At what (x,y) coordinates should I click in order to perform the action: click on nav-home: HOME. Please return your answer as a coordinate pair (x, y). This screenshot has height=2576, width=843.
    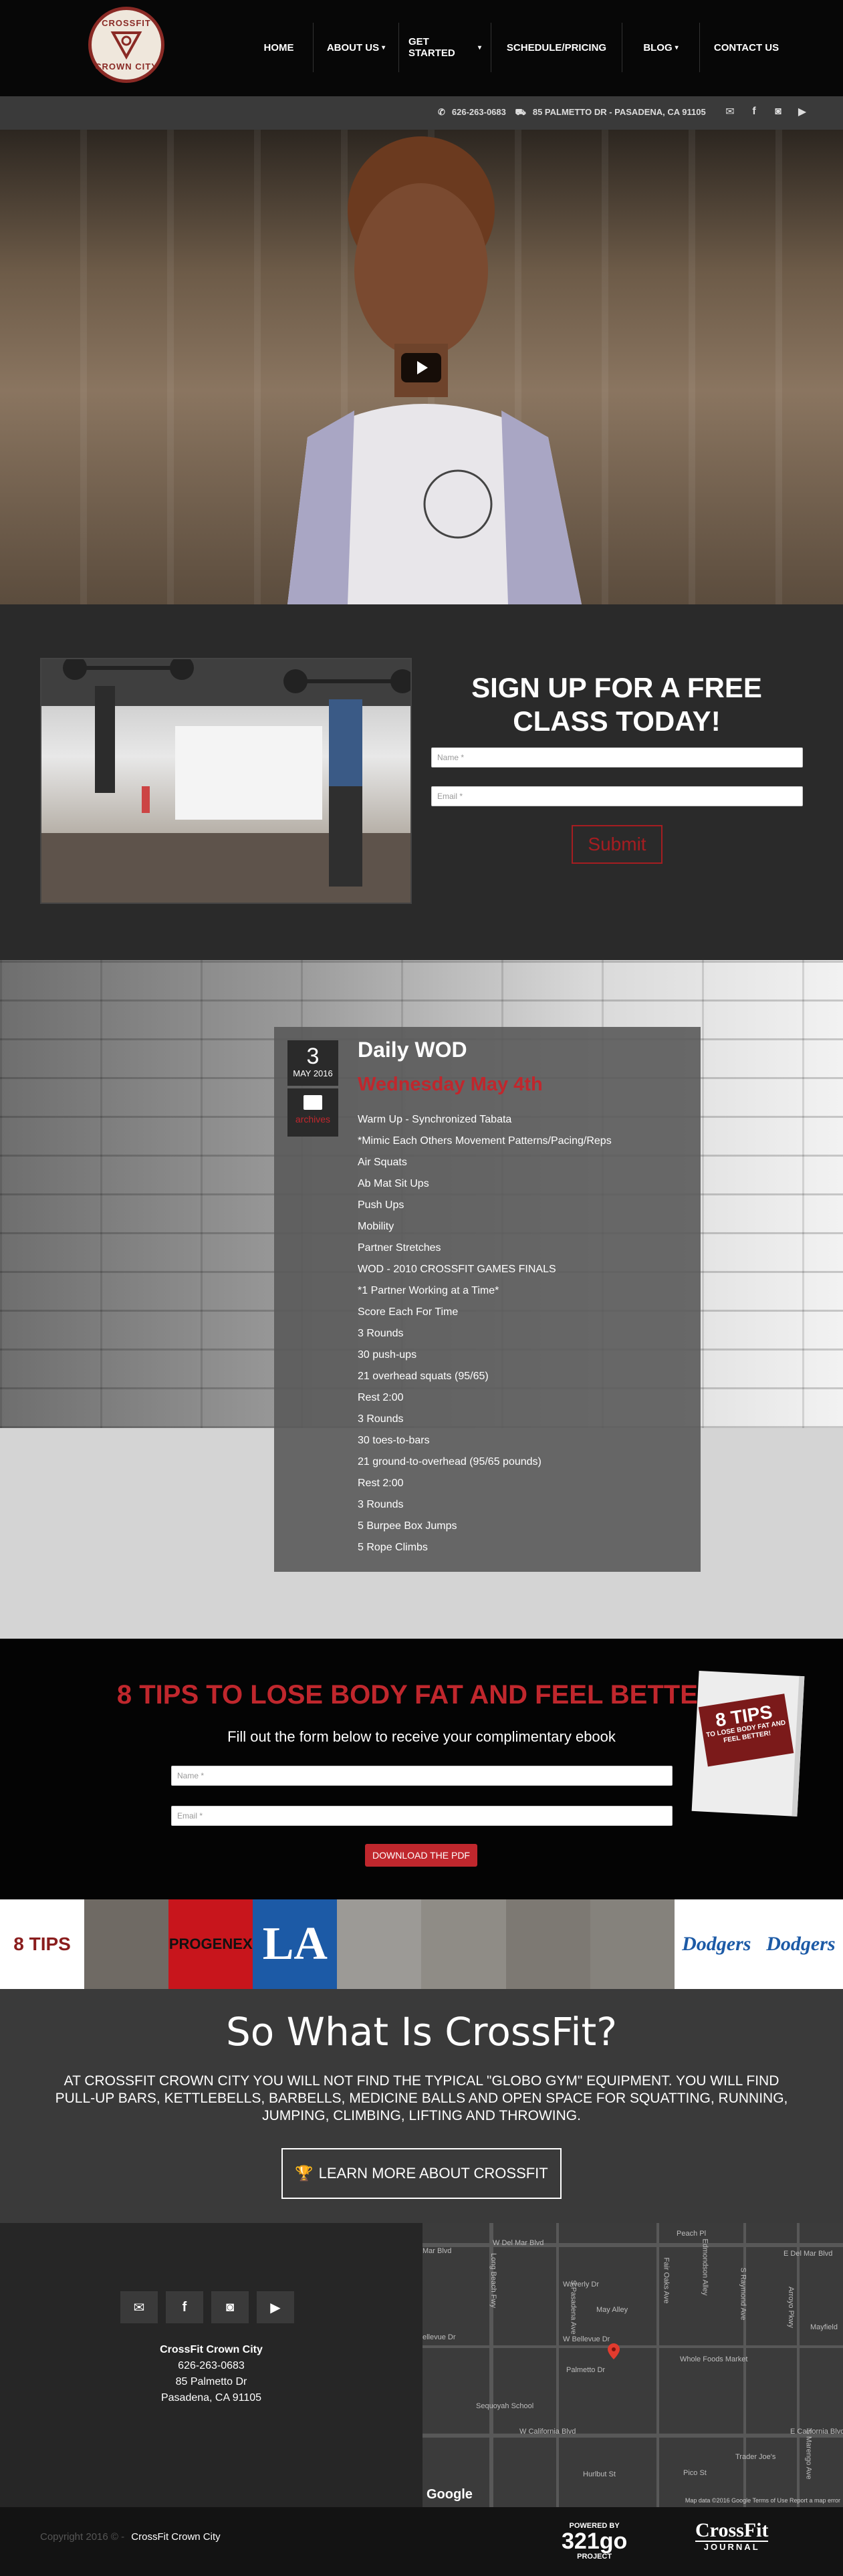
    Looking at the image, I should click on (279, 47).